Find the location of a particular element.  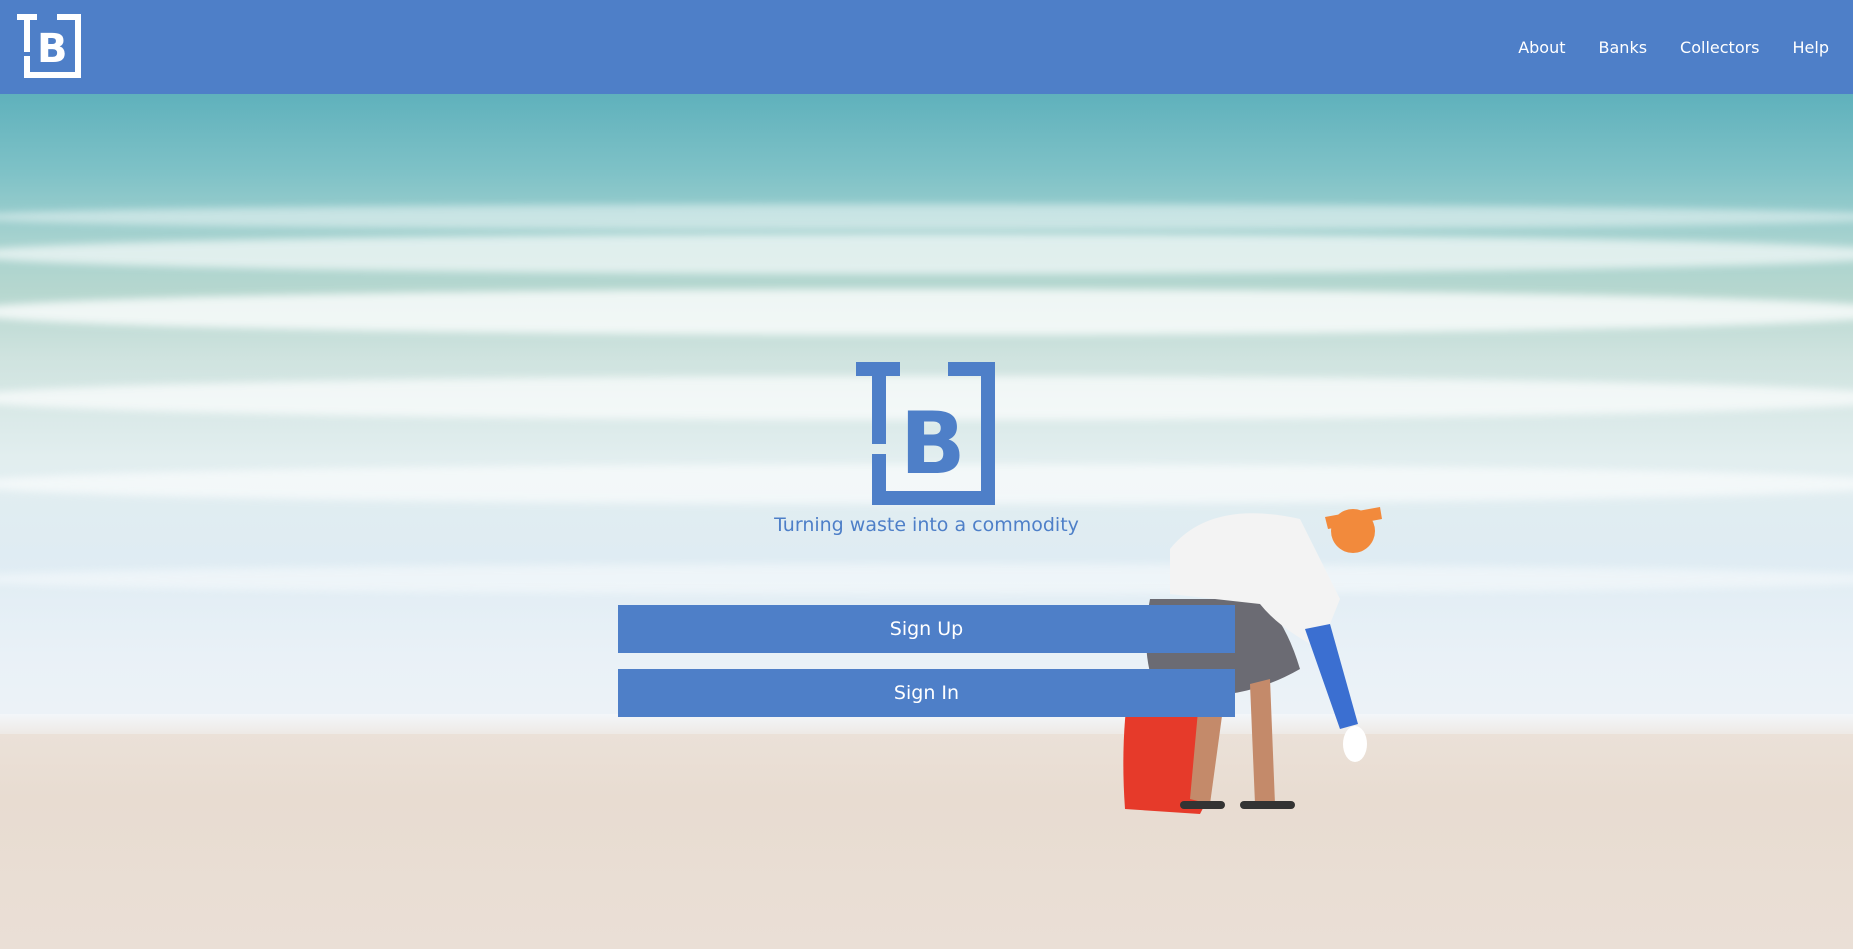

top-navbar: B About Banks Collectors Help is located at coordinates (926, 47).